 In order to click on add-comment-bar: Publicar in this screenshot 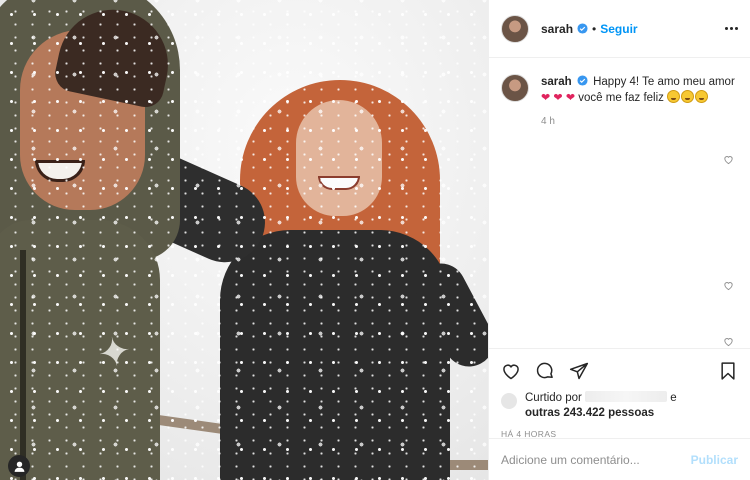, I will do `click(619, 459)`.